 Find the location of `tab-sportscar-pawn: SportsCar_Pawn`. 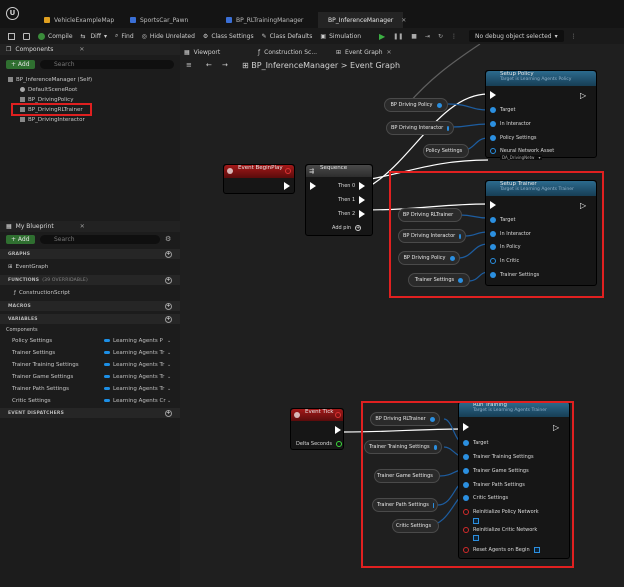

tab-sportscar-pawn: SportsCar_Pawn is located at coordinates (159, 20).